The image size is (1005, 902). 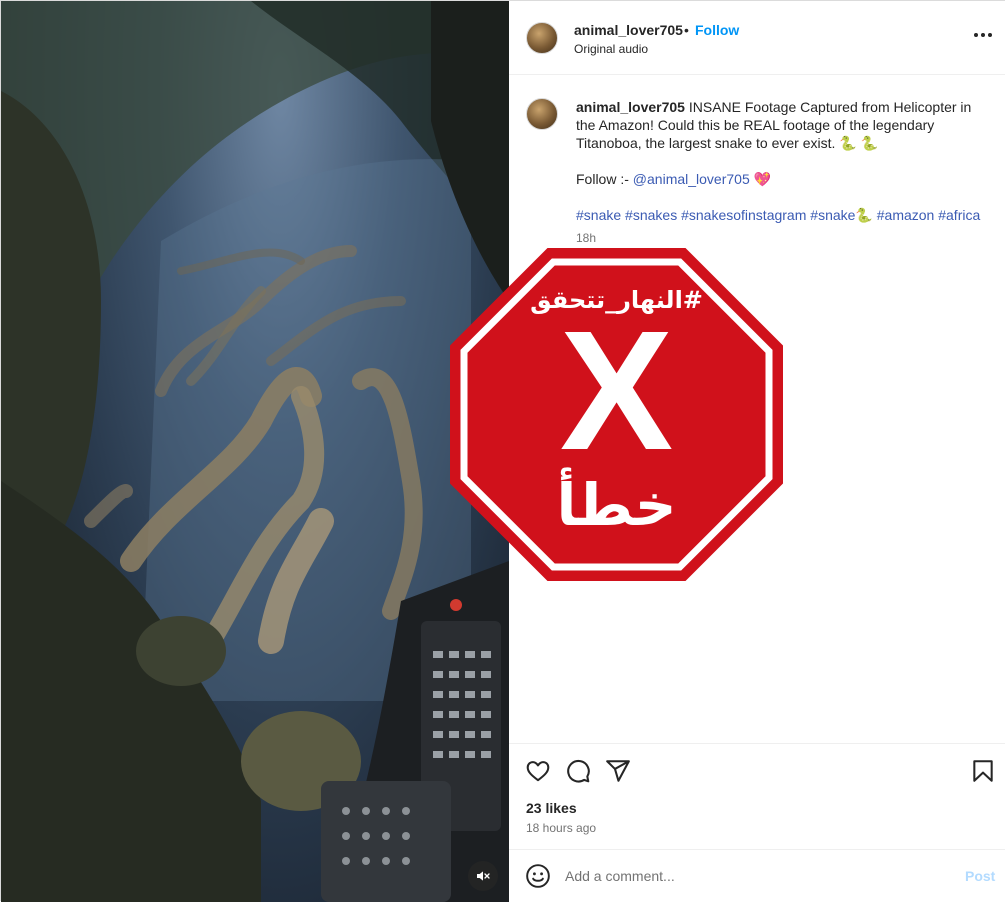 What do you see at coordinates (691, 179) in the screenshot?
I see `mention-link: @animal_lover705` at bounding box center [691, 179].